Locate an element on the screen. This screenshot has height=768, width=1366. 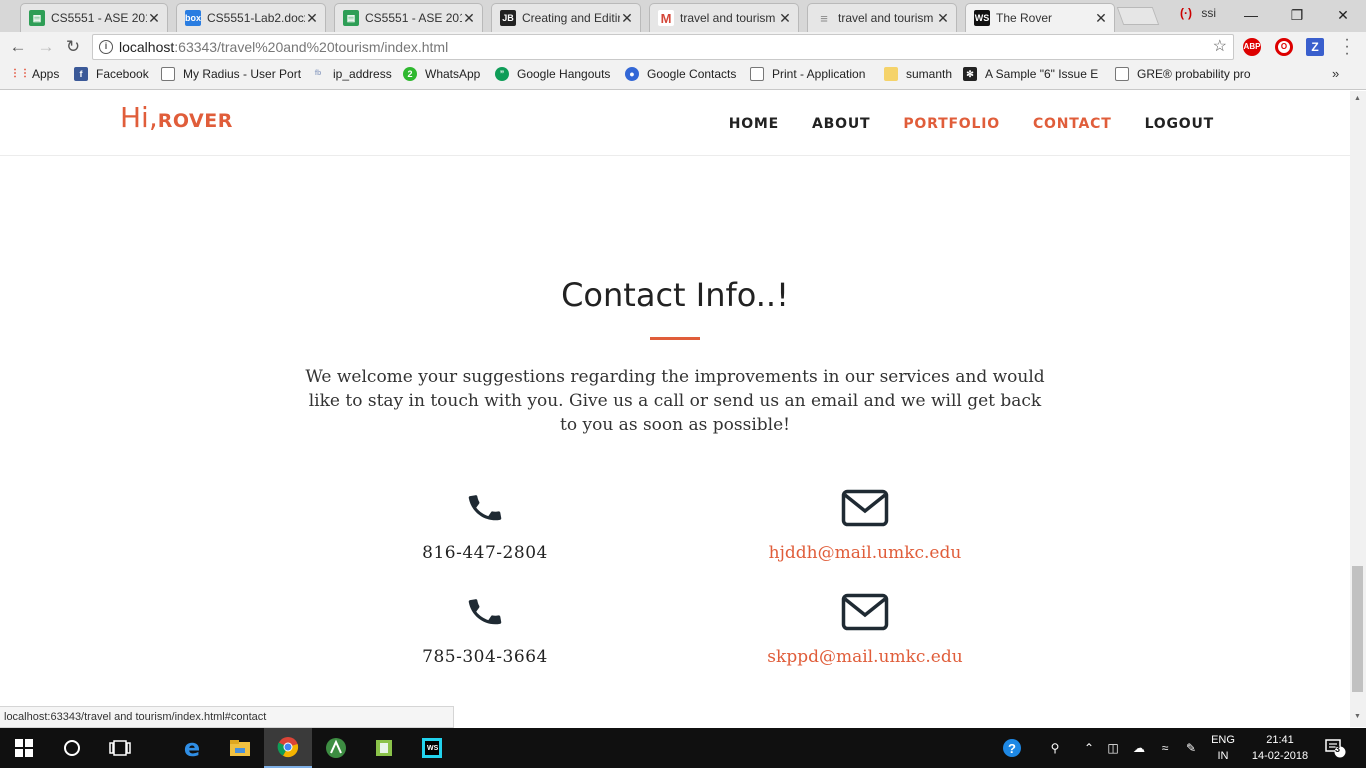
restore-button: ❐ is located at coordinates (1297, 15).